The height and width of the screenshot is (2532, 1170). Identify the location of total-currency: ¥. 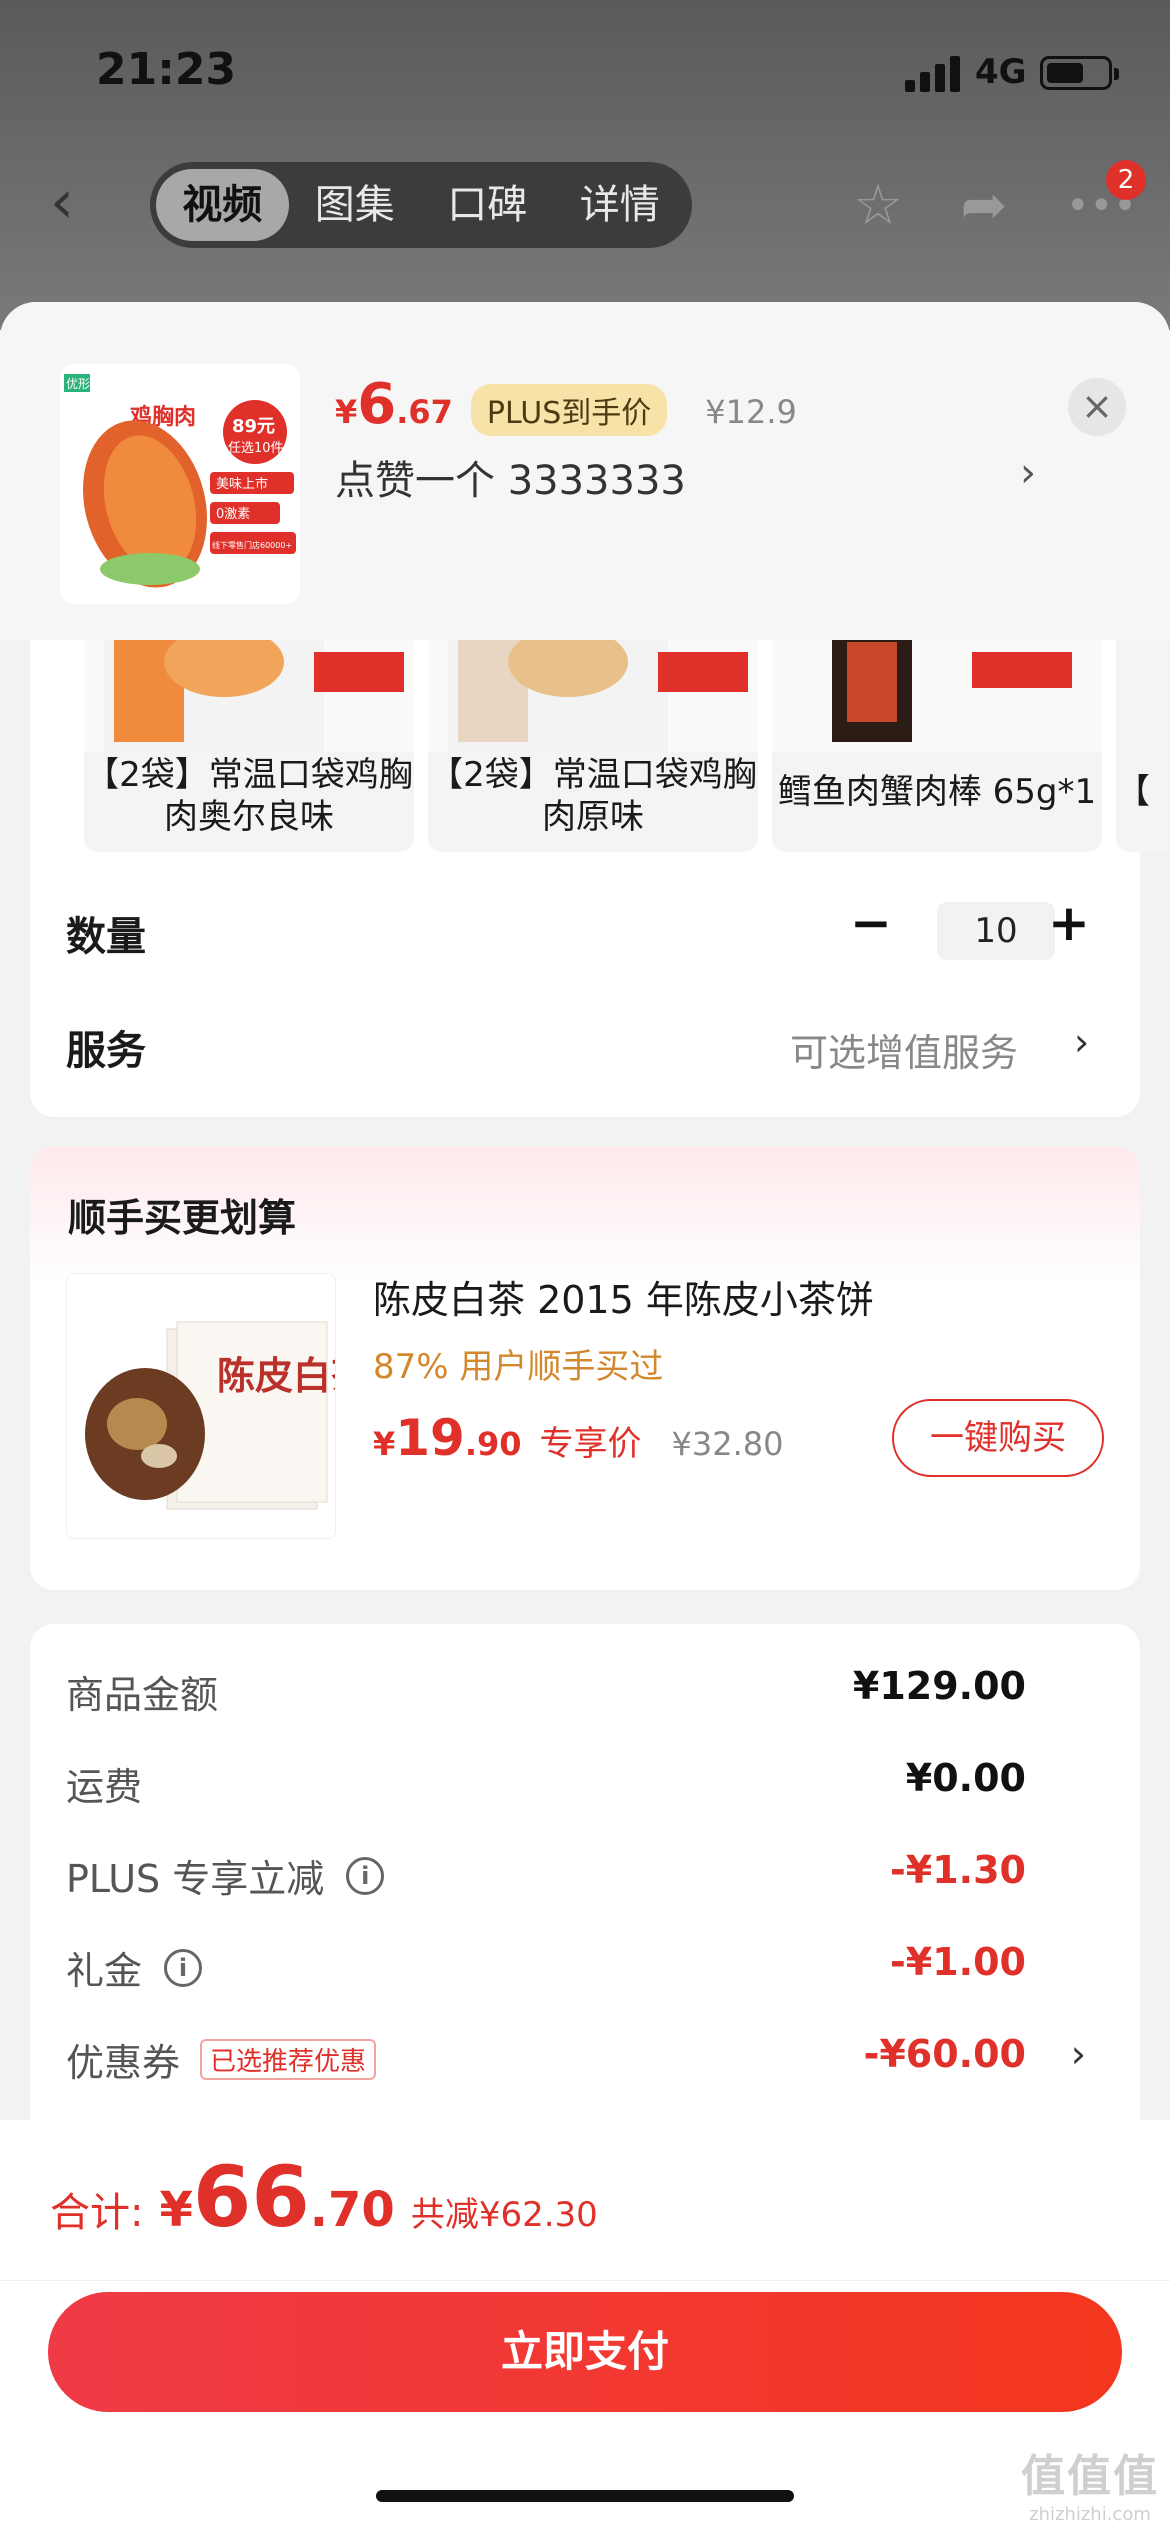
(176, 2210).